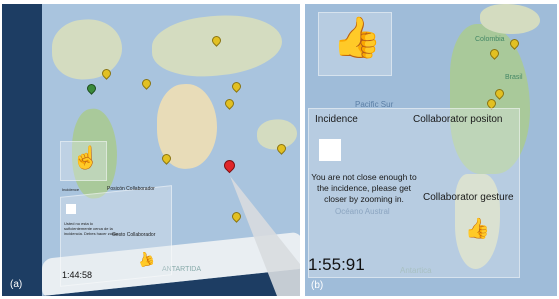 The width and height of the screenshot is (559, 299). What do you see at coordinates (458, 119) in the screenshot?
I see `collaborator-position-label-b: Collaborator positon` at bounding box center [458, 119].